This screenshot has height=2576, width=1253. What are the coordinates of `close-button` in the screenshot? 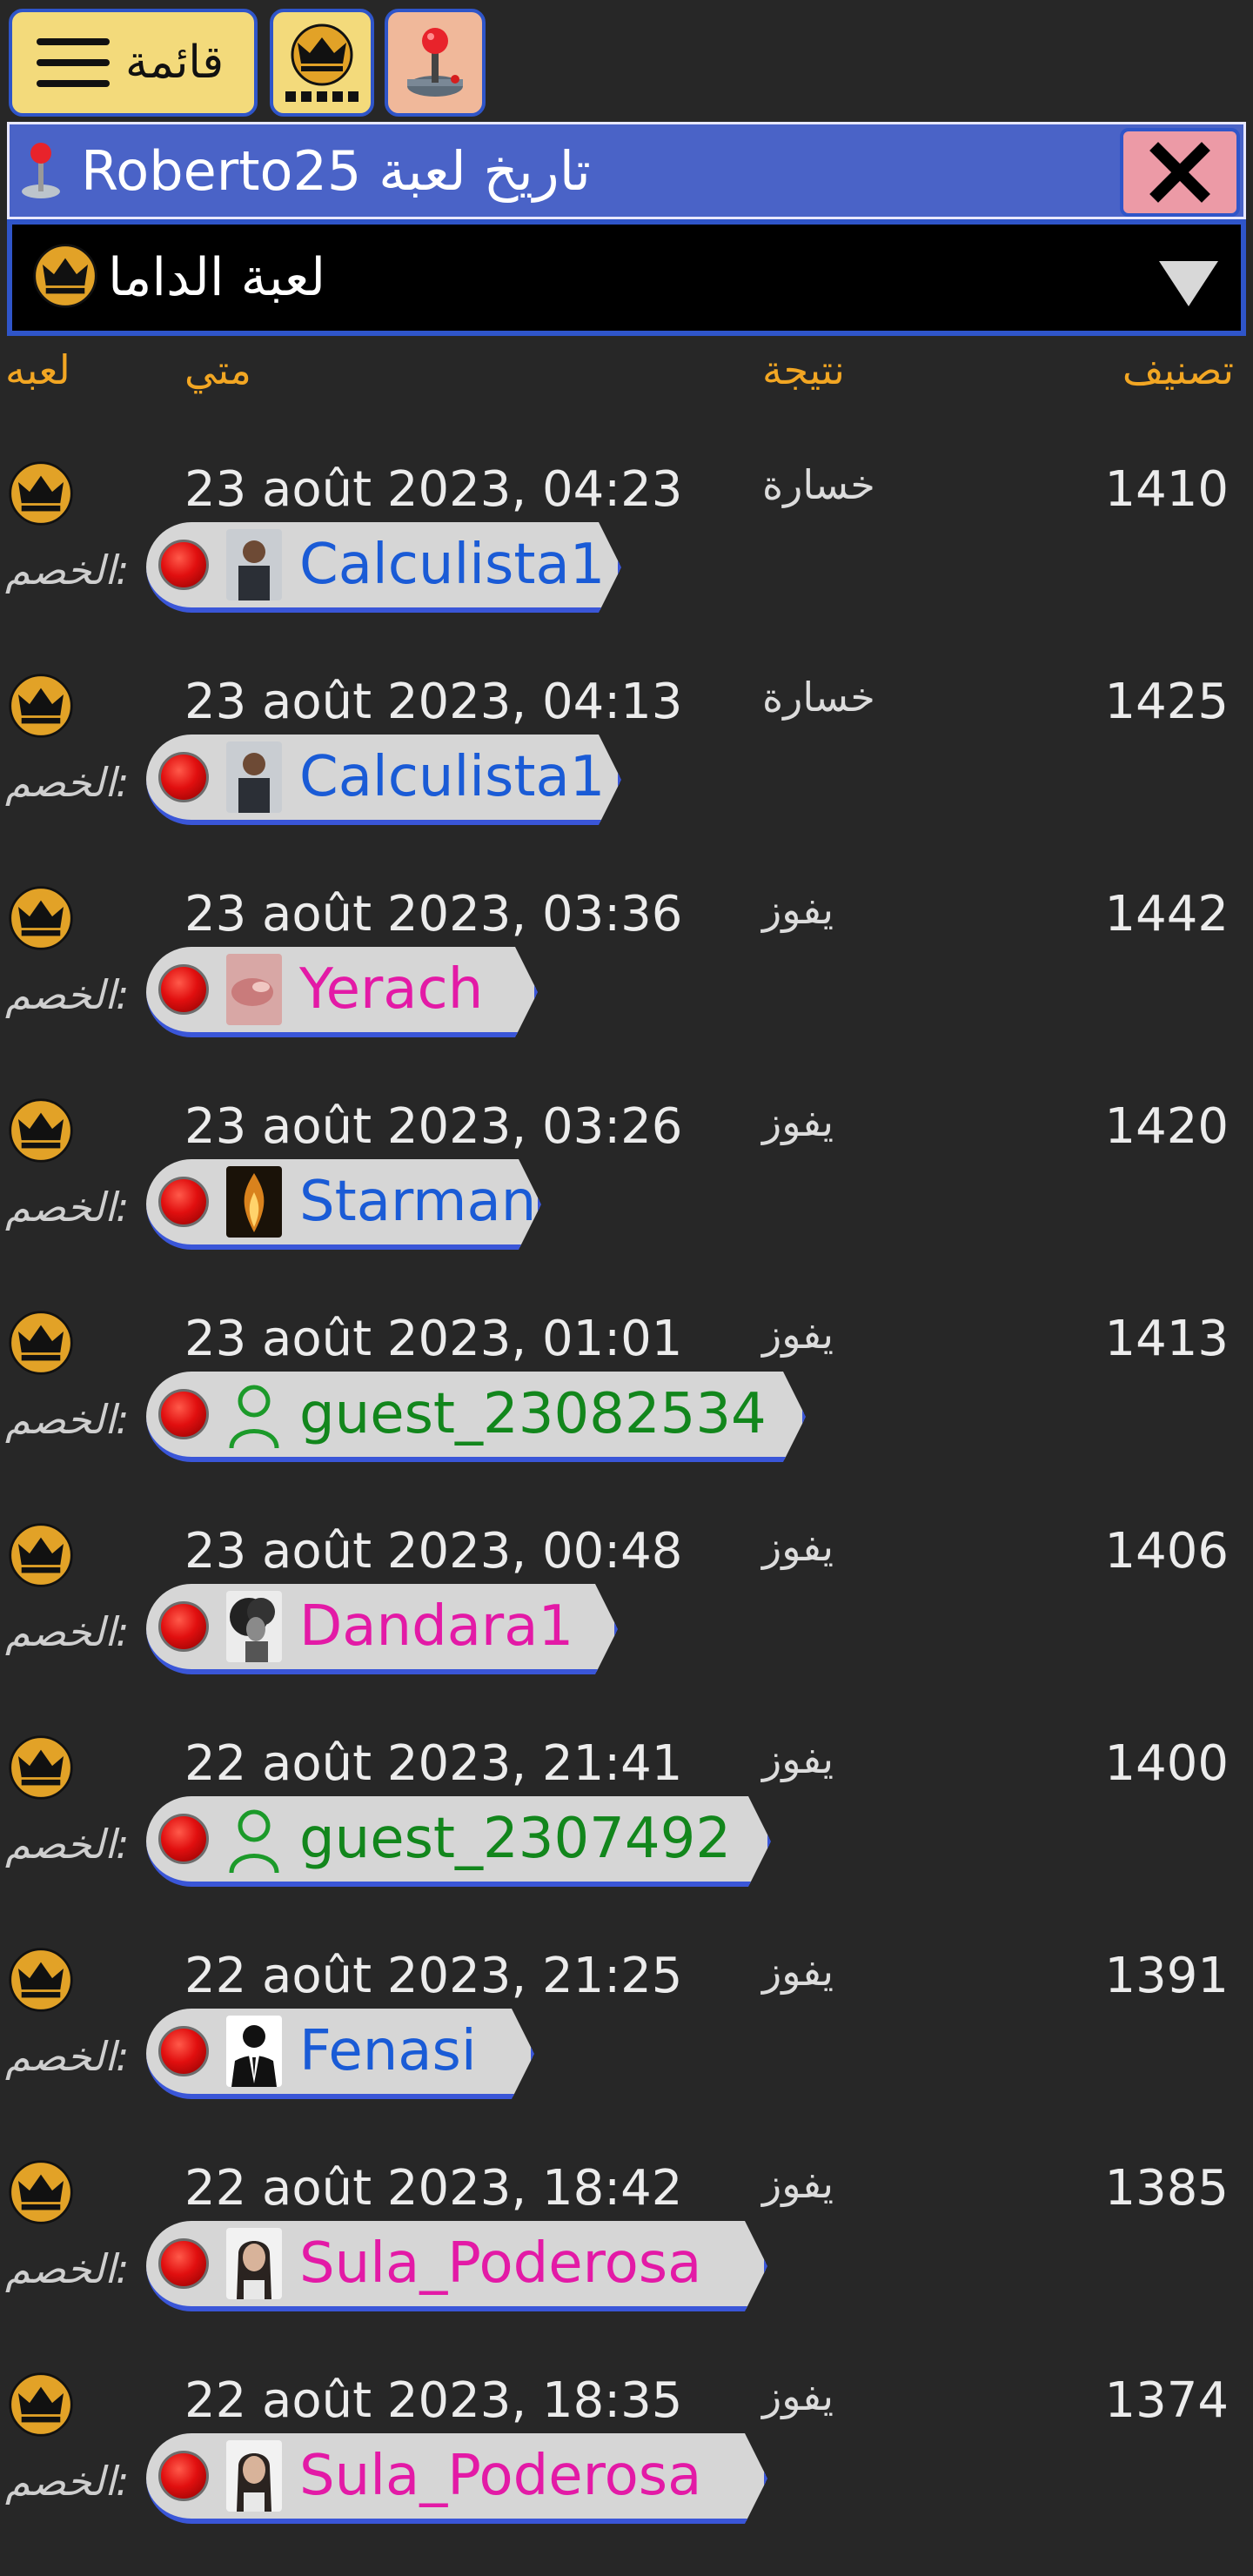 It's located at (1180, 172).